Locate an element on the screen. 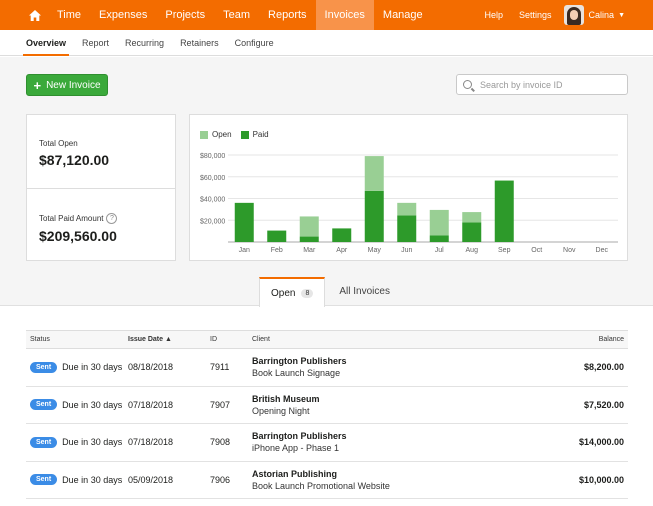 The image size is (653, 506). bar-paid-jan is located at coordinates (244, 222).